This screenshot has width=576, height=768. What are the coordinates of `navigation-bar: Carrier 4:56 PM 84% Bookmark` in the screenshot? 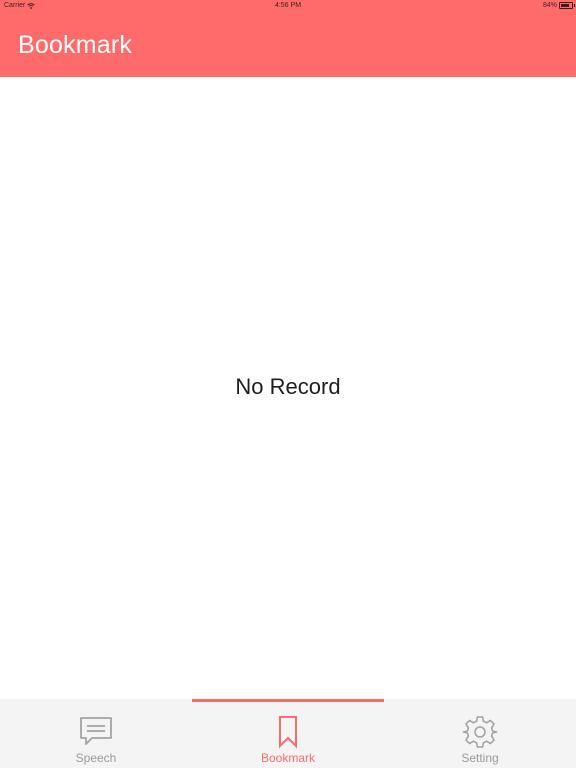 It's located at (288, 38).